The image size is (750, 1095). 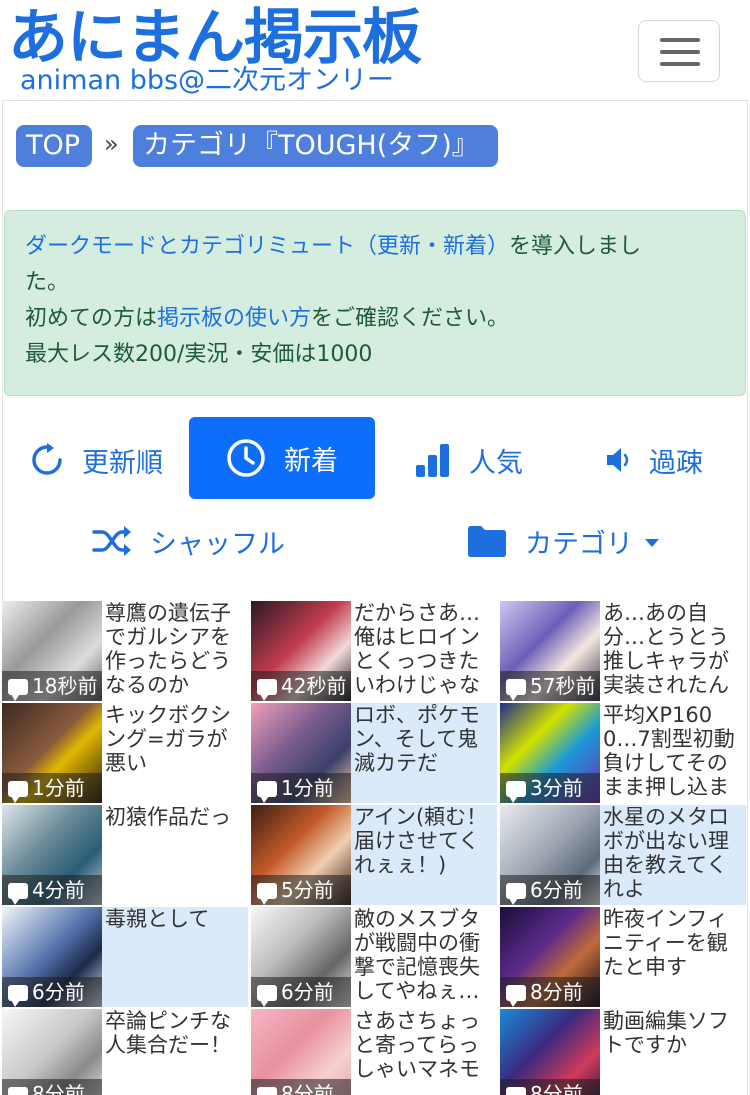 What do you see at coordinates (176, 855) in the screenshot?
I see `thread-title: 初猿作品だっ` at bounding box center [176, 855].